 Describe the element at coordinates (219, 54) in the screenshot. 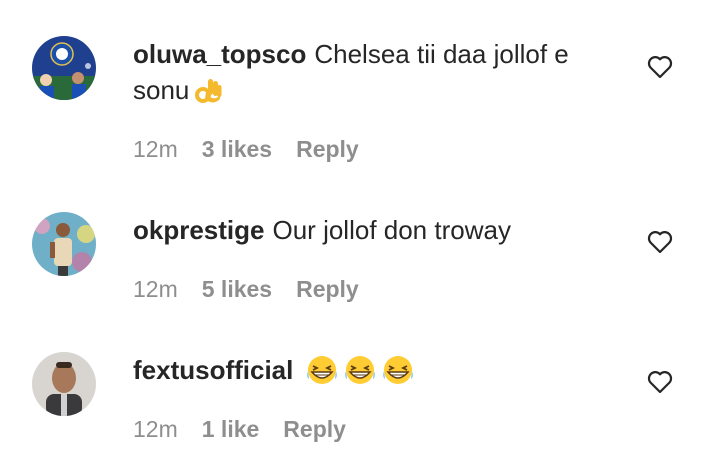

I see `comment-username: oluwa_topsco` at that location.